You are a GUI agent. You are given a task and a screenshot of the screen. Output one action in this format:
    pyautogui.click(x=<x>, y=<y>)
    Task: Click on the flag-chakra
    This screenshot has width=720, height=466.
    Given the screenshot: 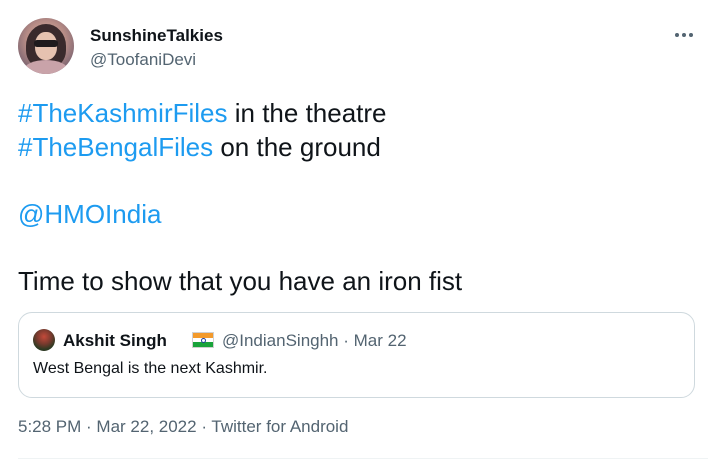 What is the action you would take?
    pyautogui.click(x=203, y=340)
    